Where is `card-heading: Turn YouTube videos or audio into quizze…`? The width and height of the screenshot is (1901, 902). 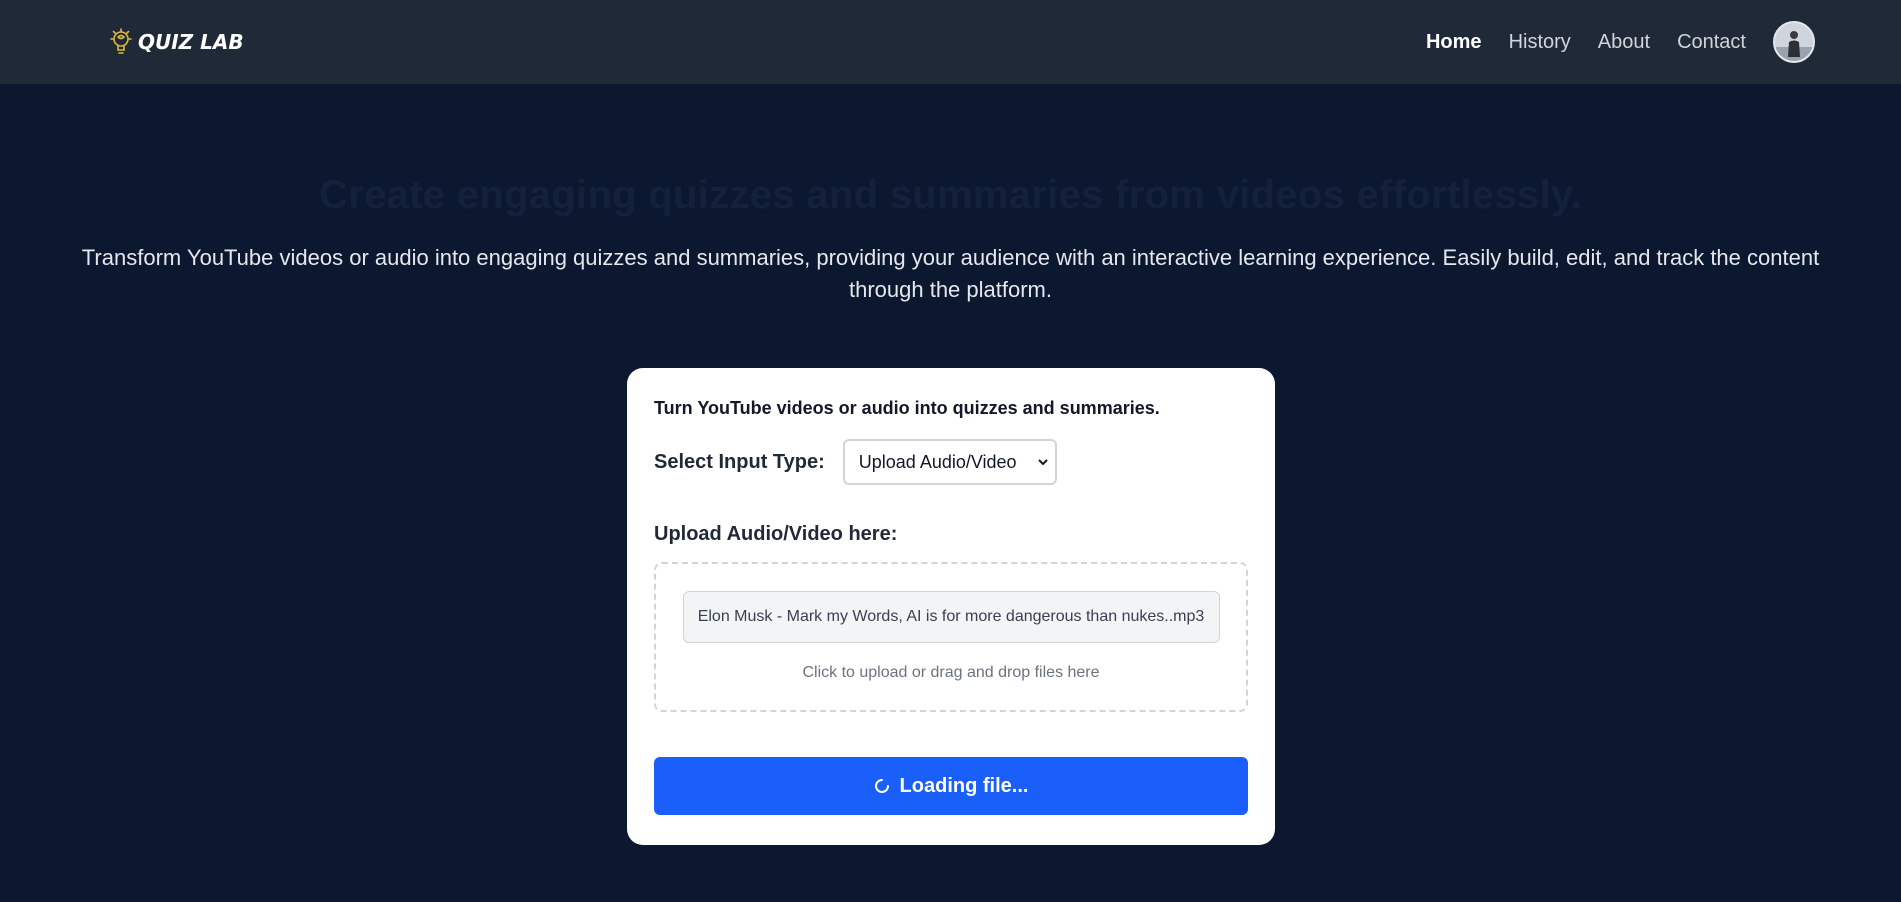
card-heading: Turn YouTube videos or audio into quizze… is located at coordinates (907, 408).